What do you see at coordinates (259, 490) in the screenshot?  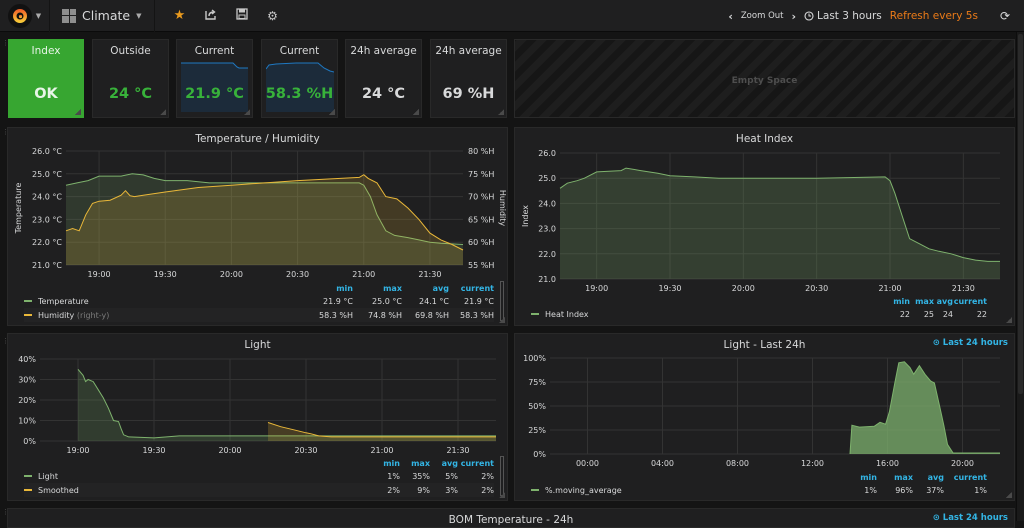 I see `legend-item: Smoothed 2% 9% 3% 2%` at bounding box center [259, 490].